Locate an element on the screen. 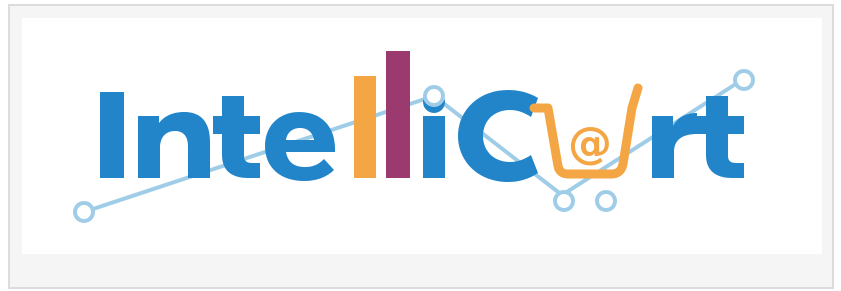 Image resolution: width=841 pixels, height=291 pixels. letter-c is located at coordinates (498, 136).